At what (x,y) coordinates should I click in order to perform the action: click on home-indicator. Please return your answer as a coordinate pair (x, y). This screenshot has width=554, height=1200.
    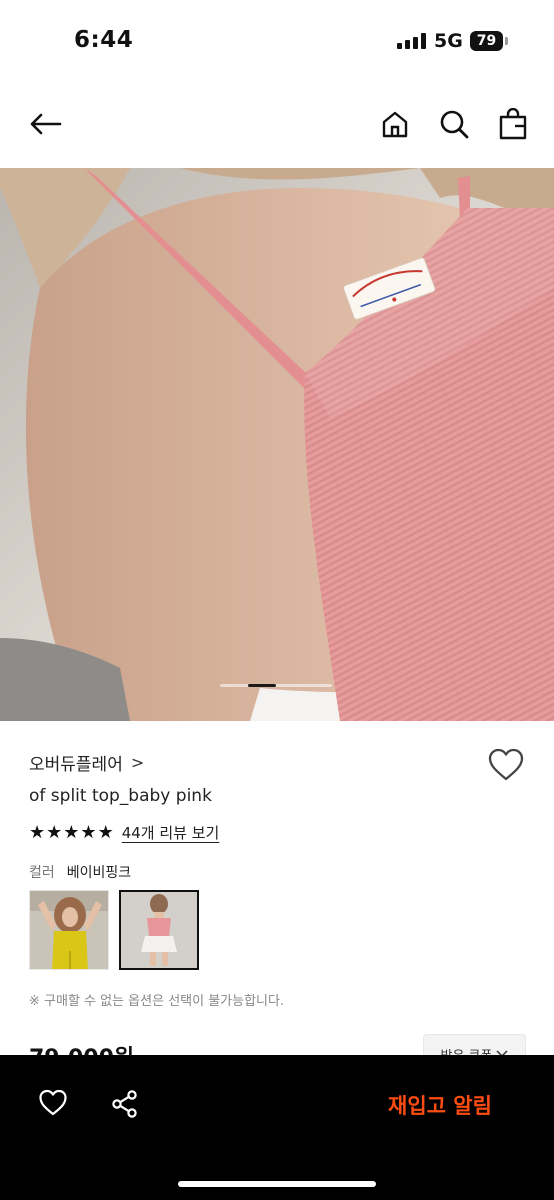
    Looking at the image, I should click on (277, 1184).